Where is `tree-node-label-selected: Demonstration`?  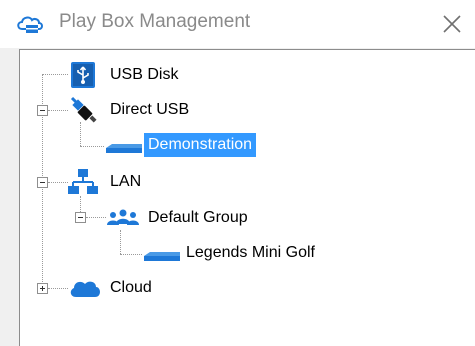 tree-node-label-selected: Demonstration is located at coordinates (200, 145).